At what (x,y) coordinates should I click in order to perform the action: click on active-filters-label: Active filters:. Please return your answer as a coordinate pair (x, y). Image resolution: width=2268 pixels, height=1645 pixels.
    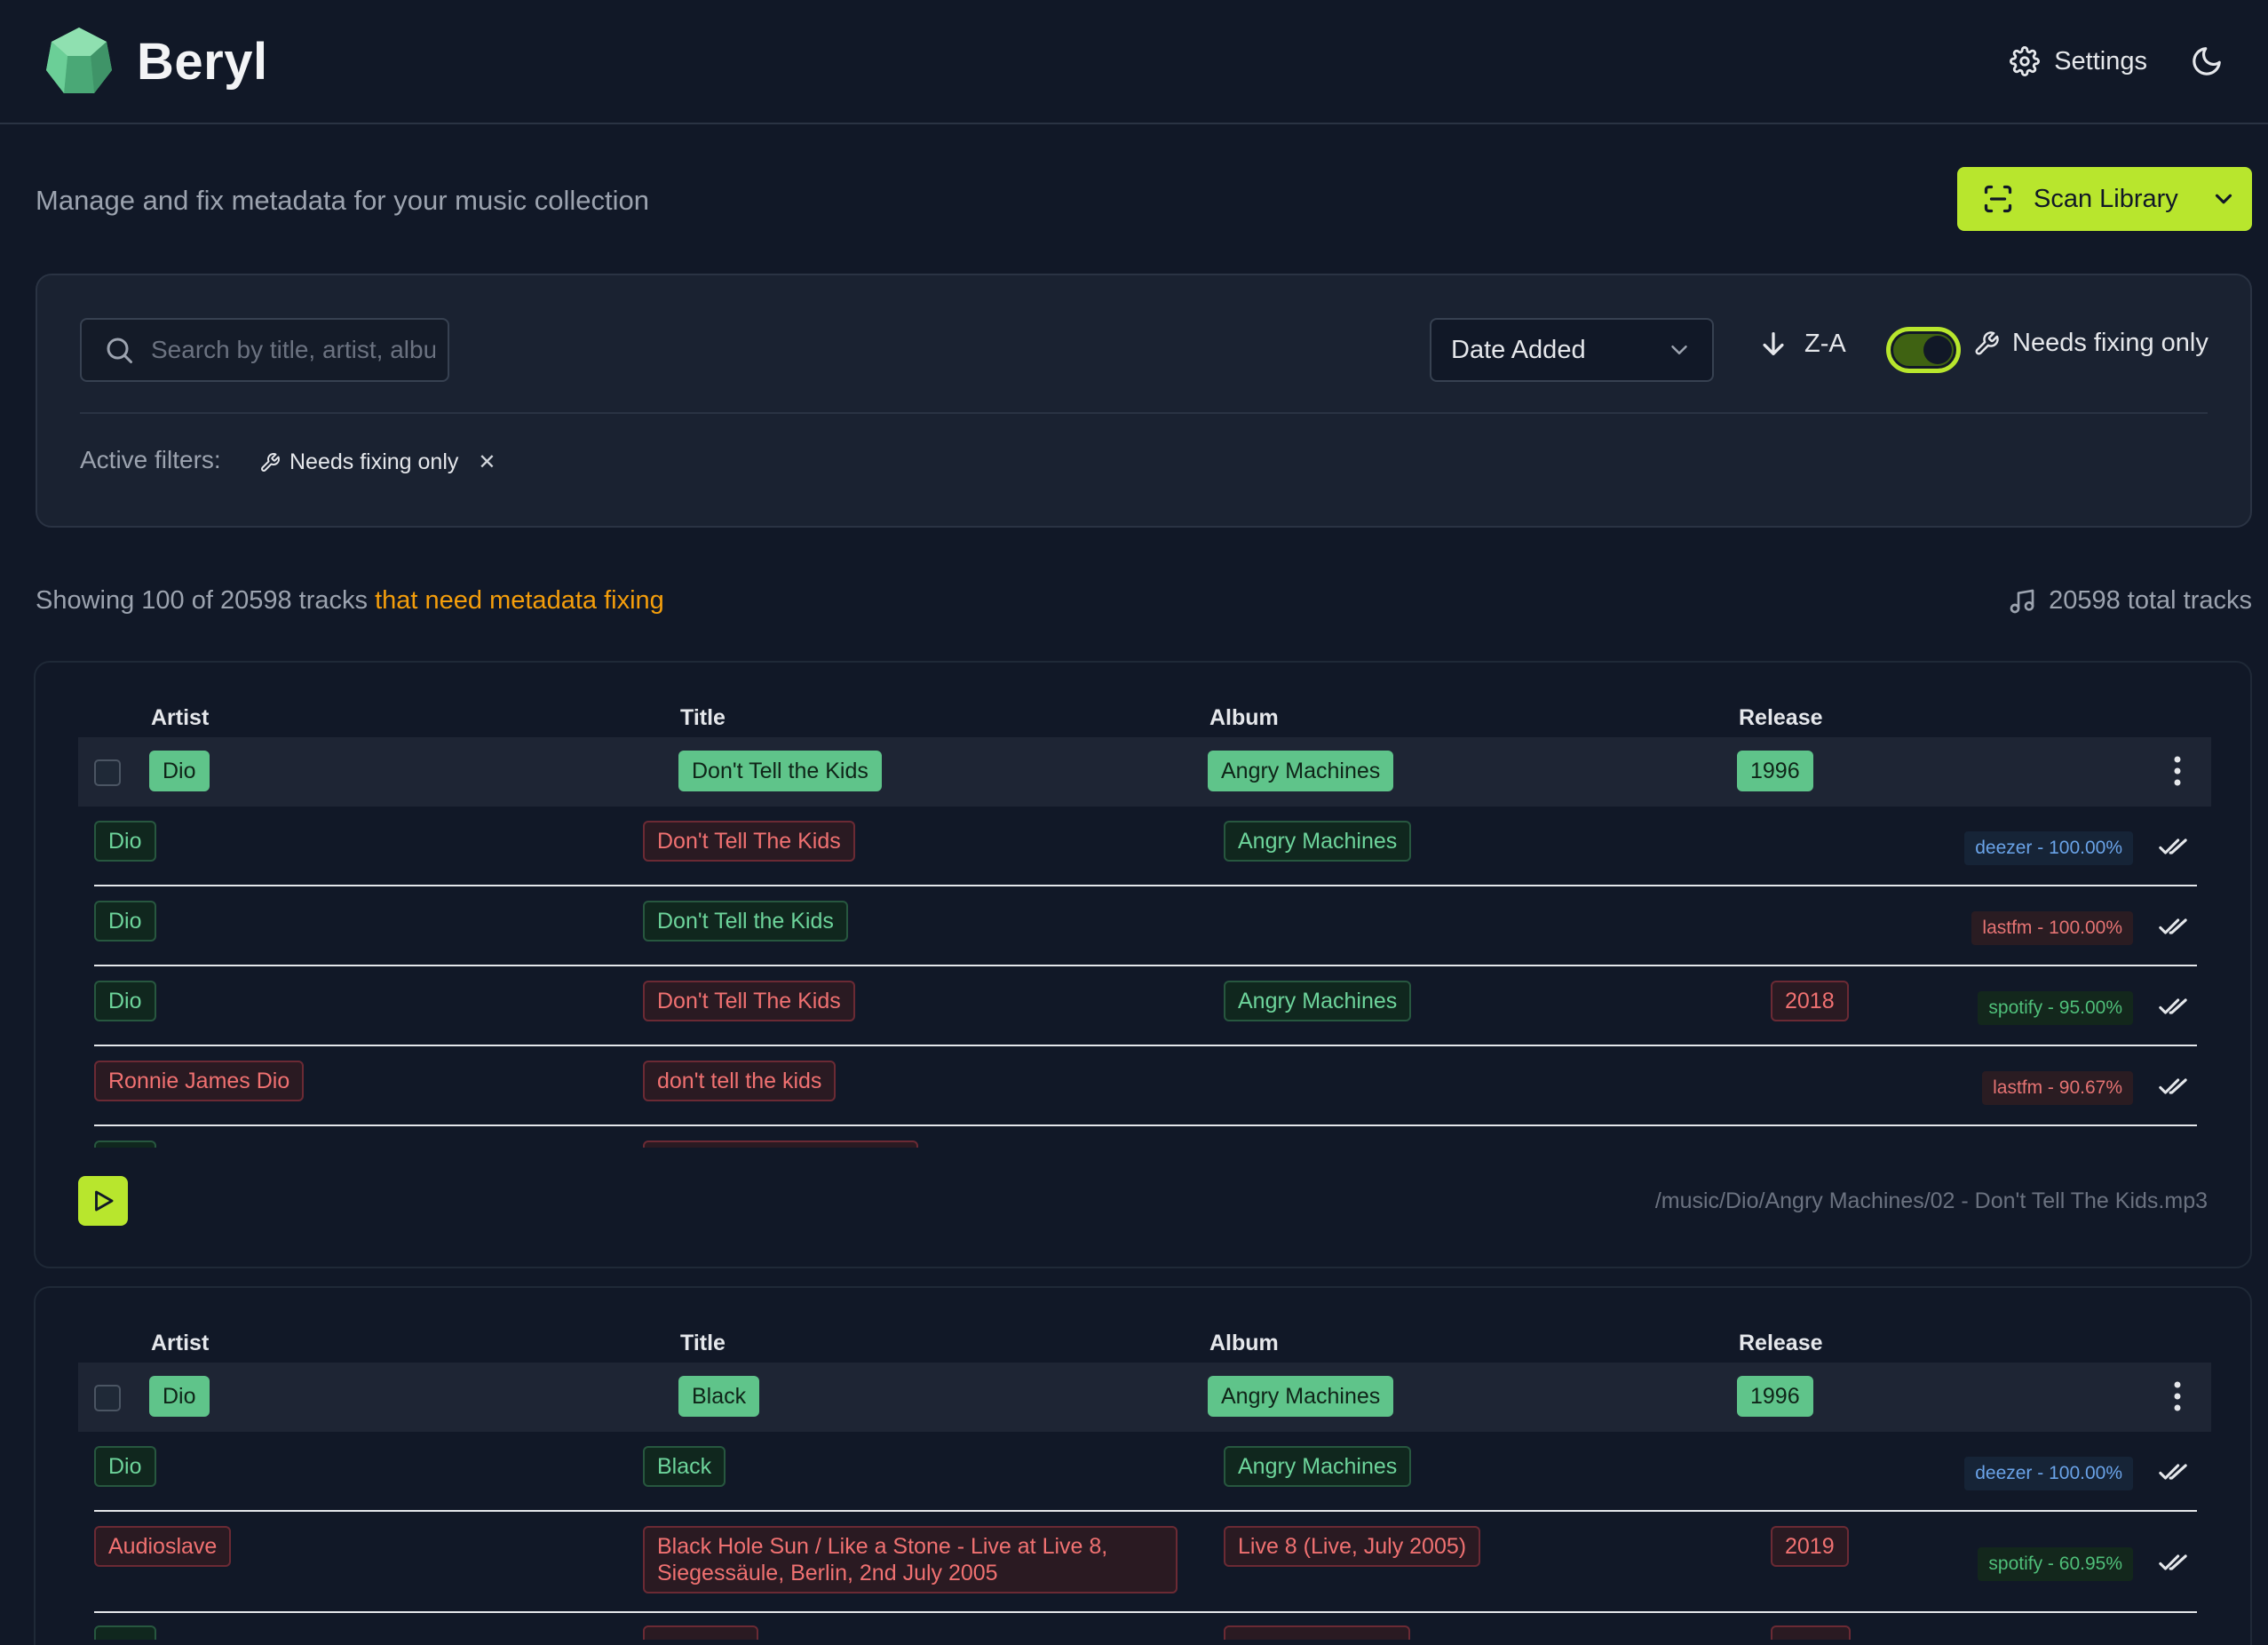
    Looking at the image, I should click on (151, 459).